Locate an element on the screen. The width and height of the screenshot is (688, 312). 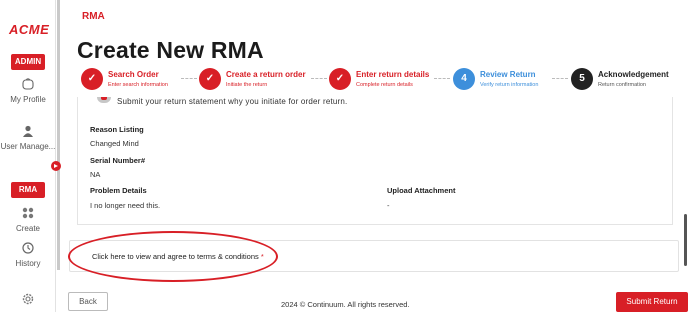
reason-listing-label: Reason Listing is located at coordinates (117, 129).